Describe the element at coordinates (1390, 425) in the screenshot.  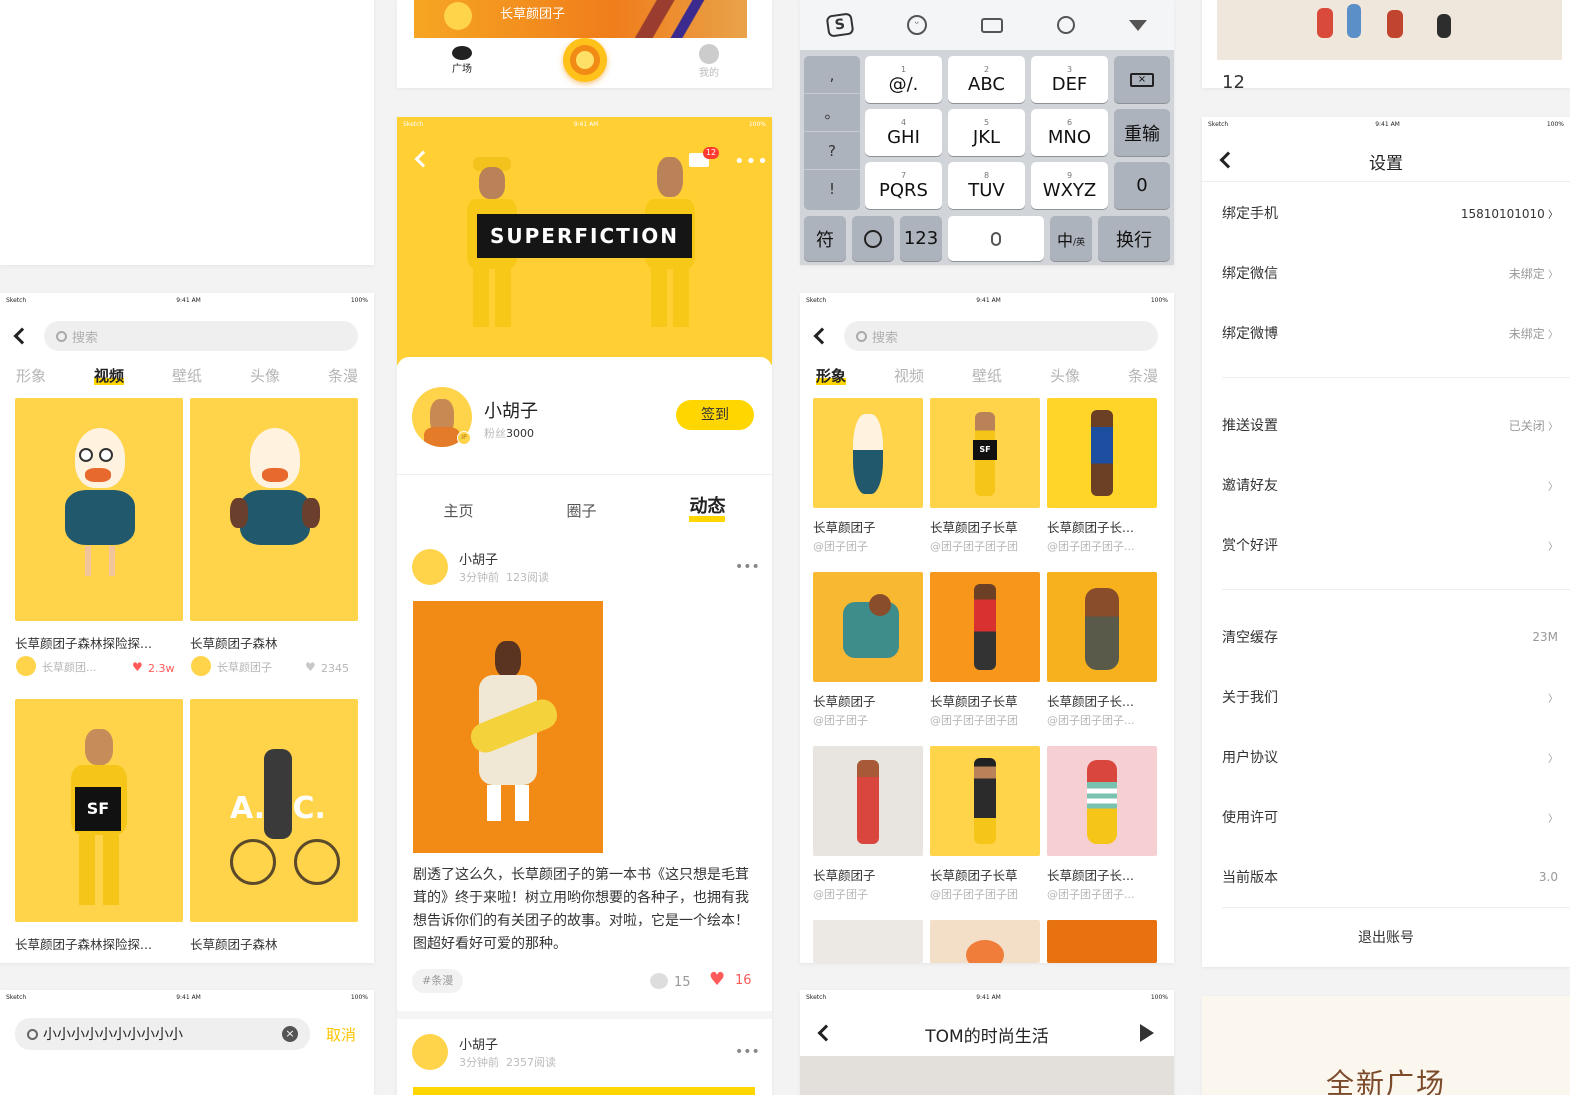
I see `push-settings-row: 推送设置 已关闭` at that location.